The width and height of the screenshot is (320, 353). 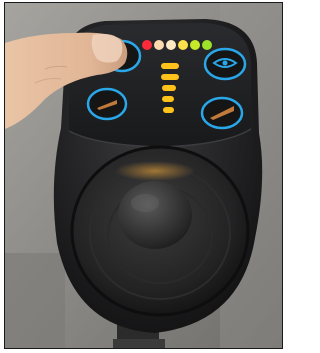 I want to click on joystick-knob, so click(x=155, y=215).